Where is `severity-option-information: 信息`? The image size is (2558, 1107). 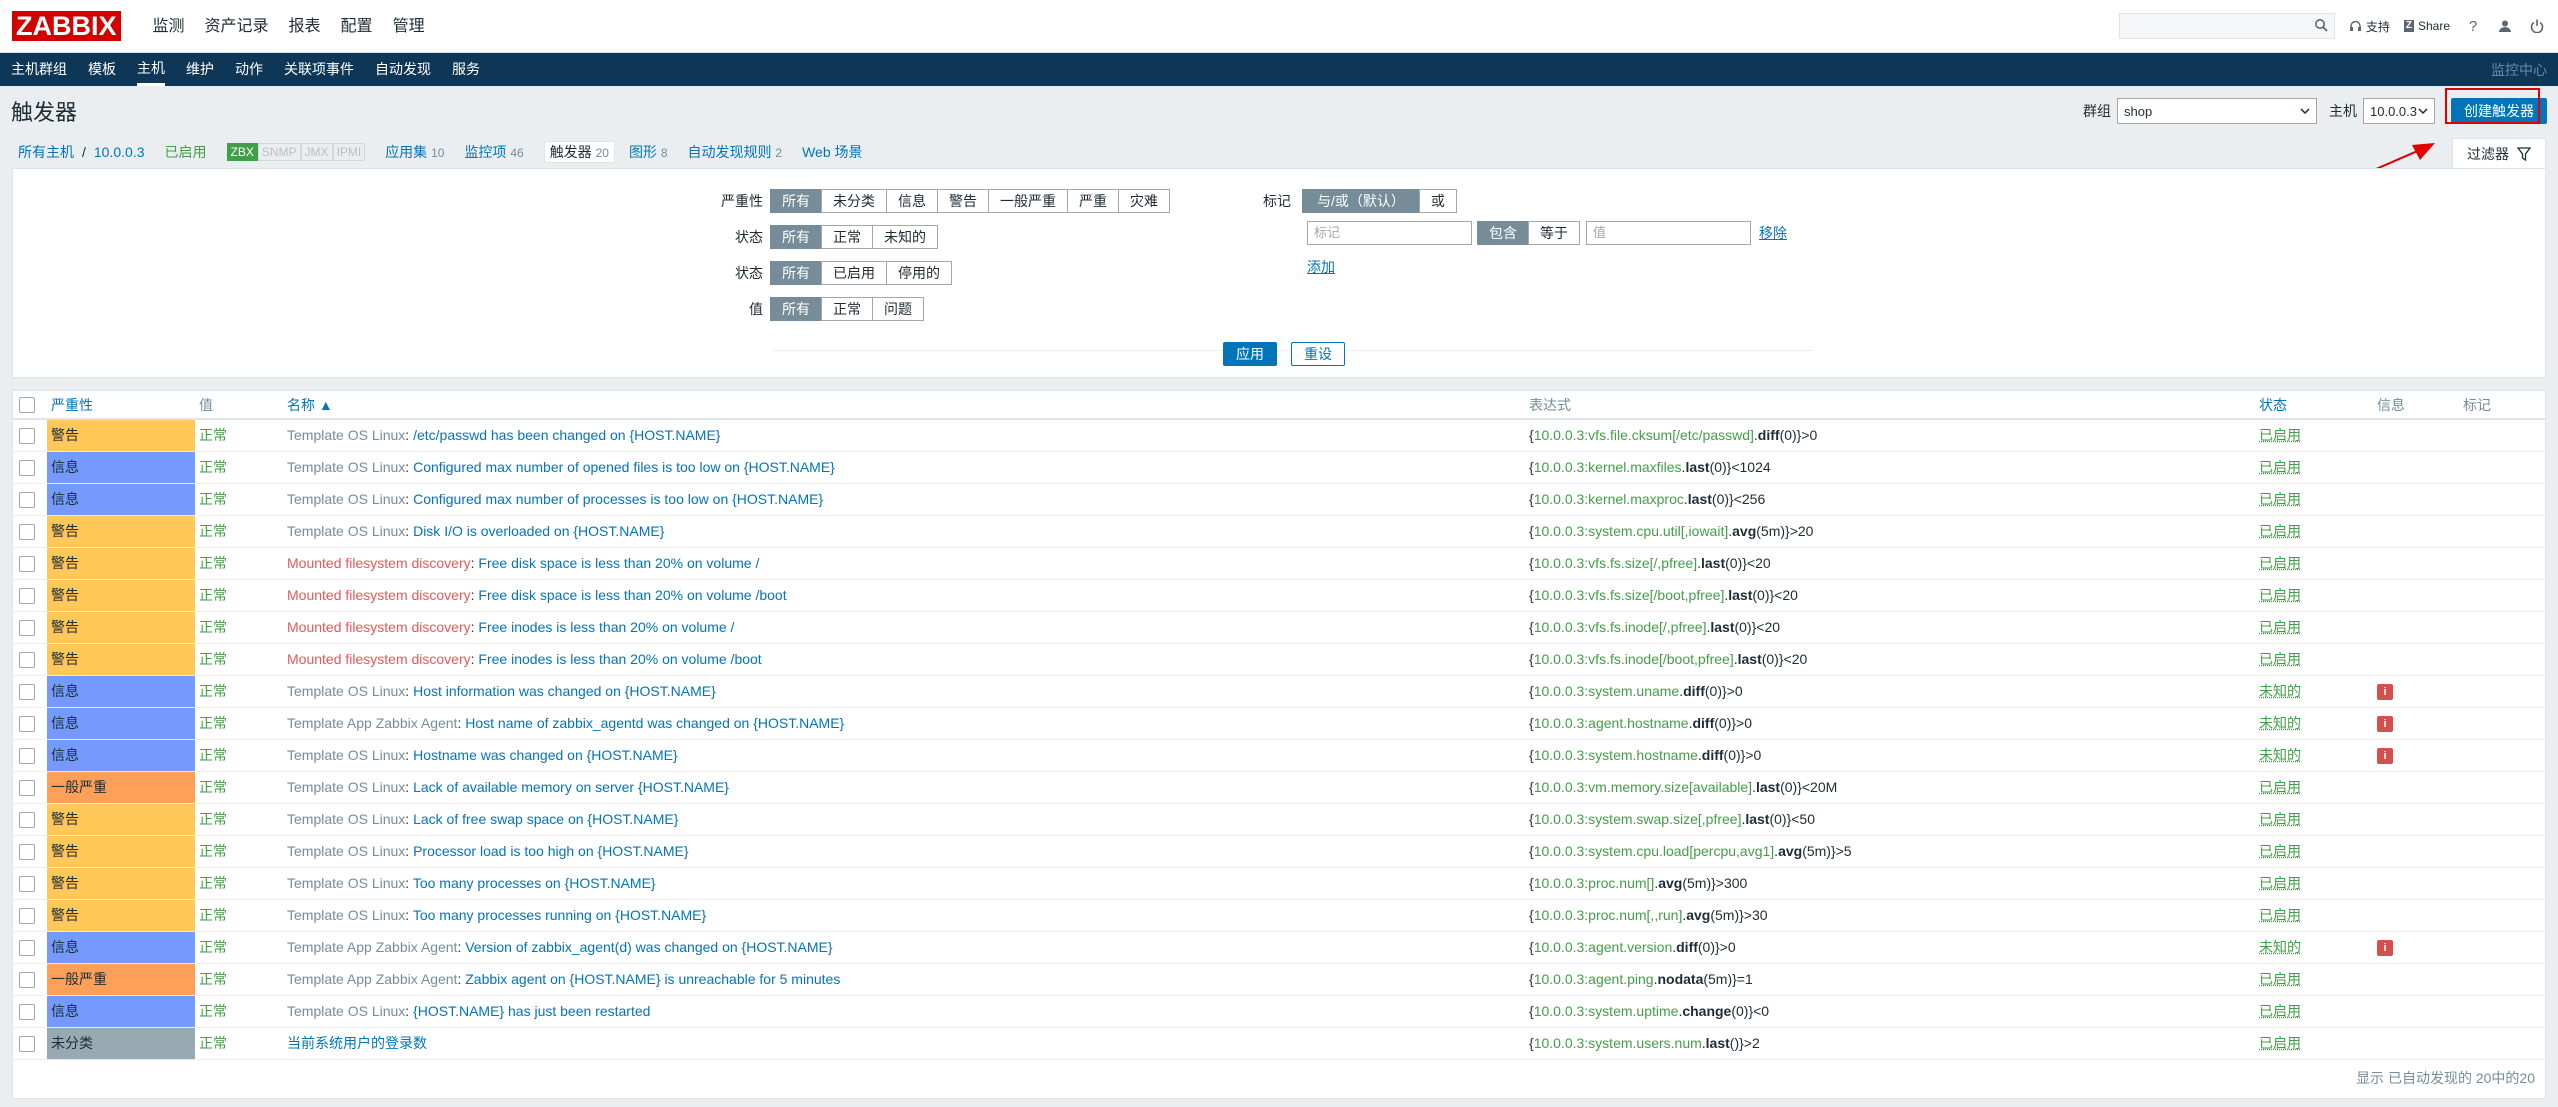
severity-option-information: 信息 is located at coordinates (912, 201).